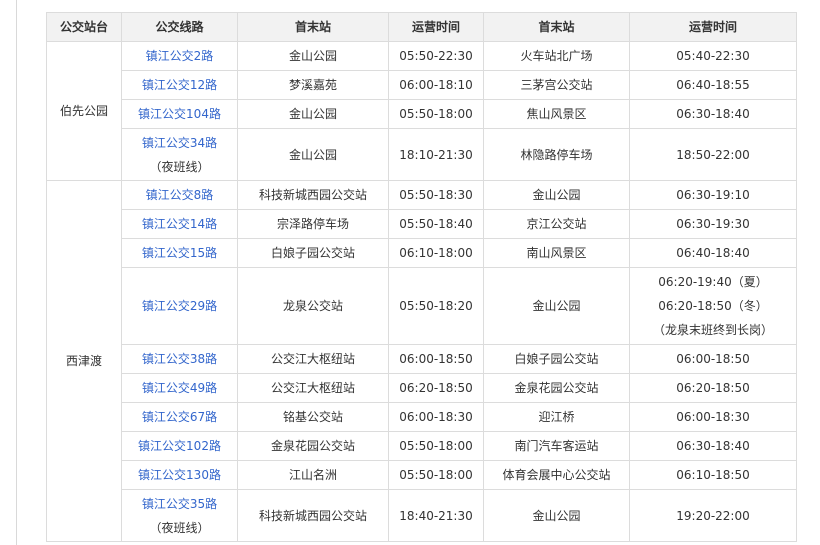 The width and height of the screenshot is (820, 545). I want to click on station-cell: 西津渡, so click(84, 361).